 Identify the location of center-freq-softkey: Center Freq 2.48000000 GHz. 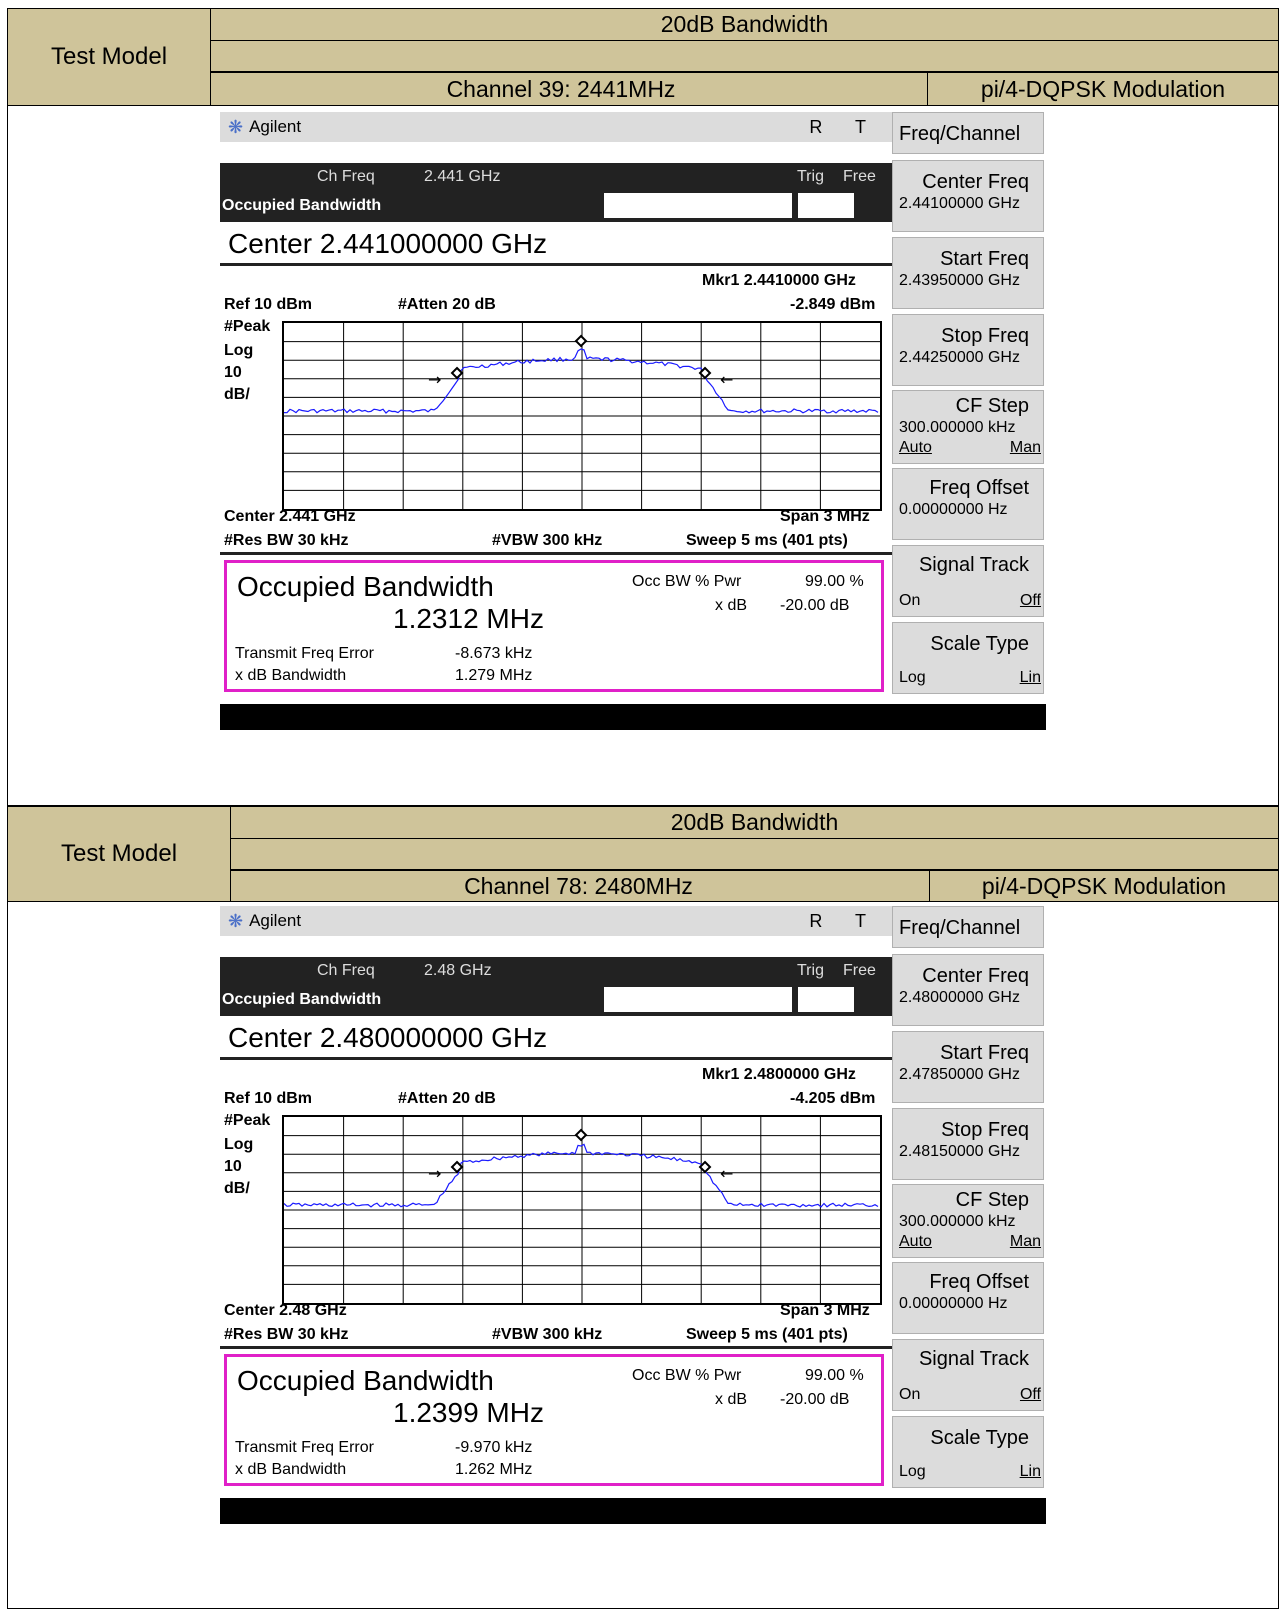
(968, 990).